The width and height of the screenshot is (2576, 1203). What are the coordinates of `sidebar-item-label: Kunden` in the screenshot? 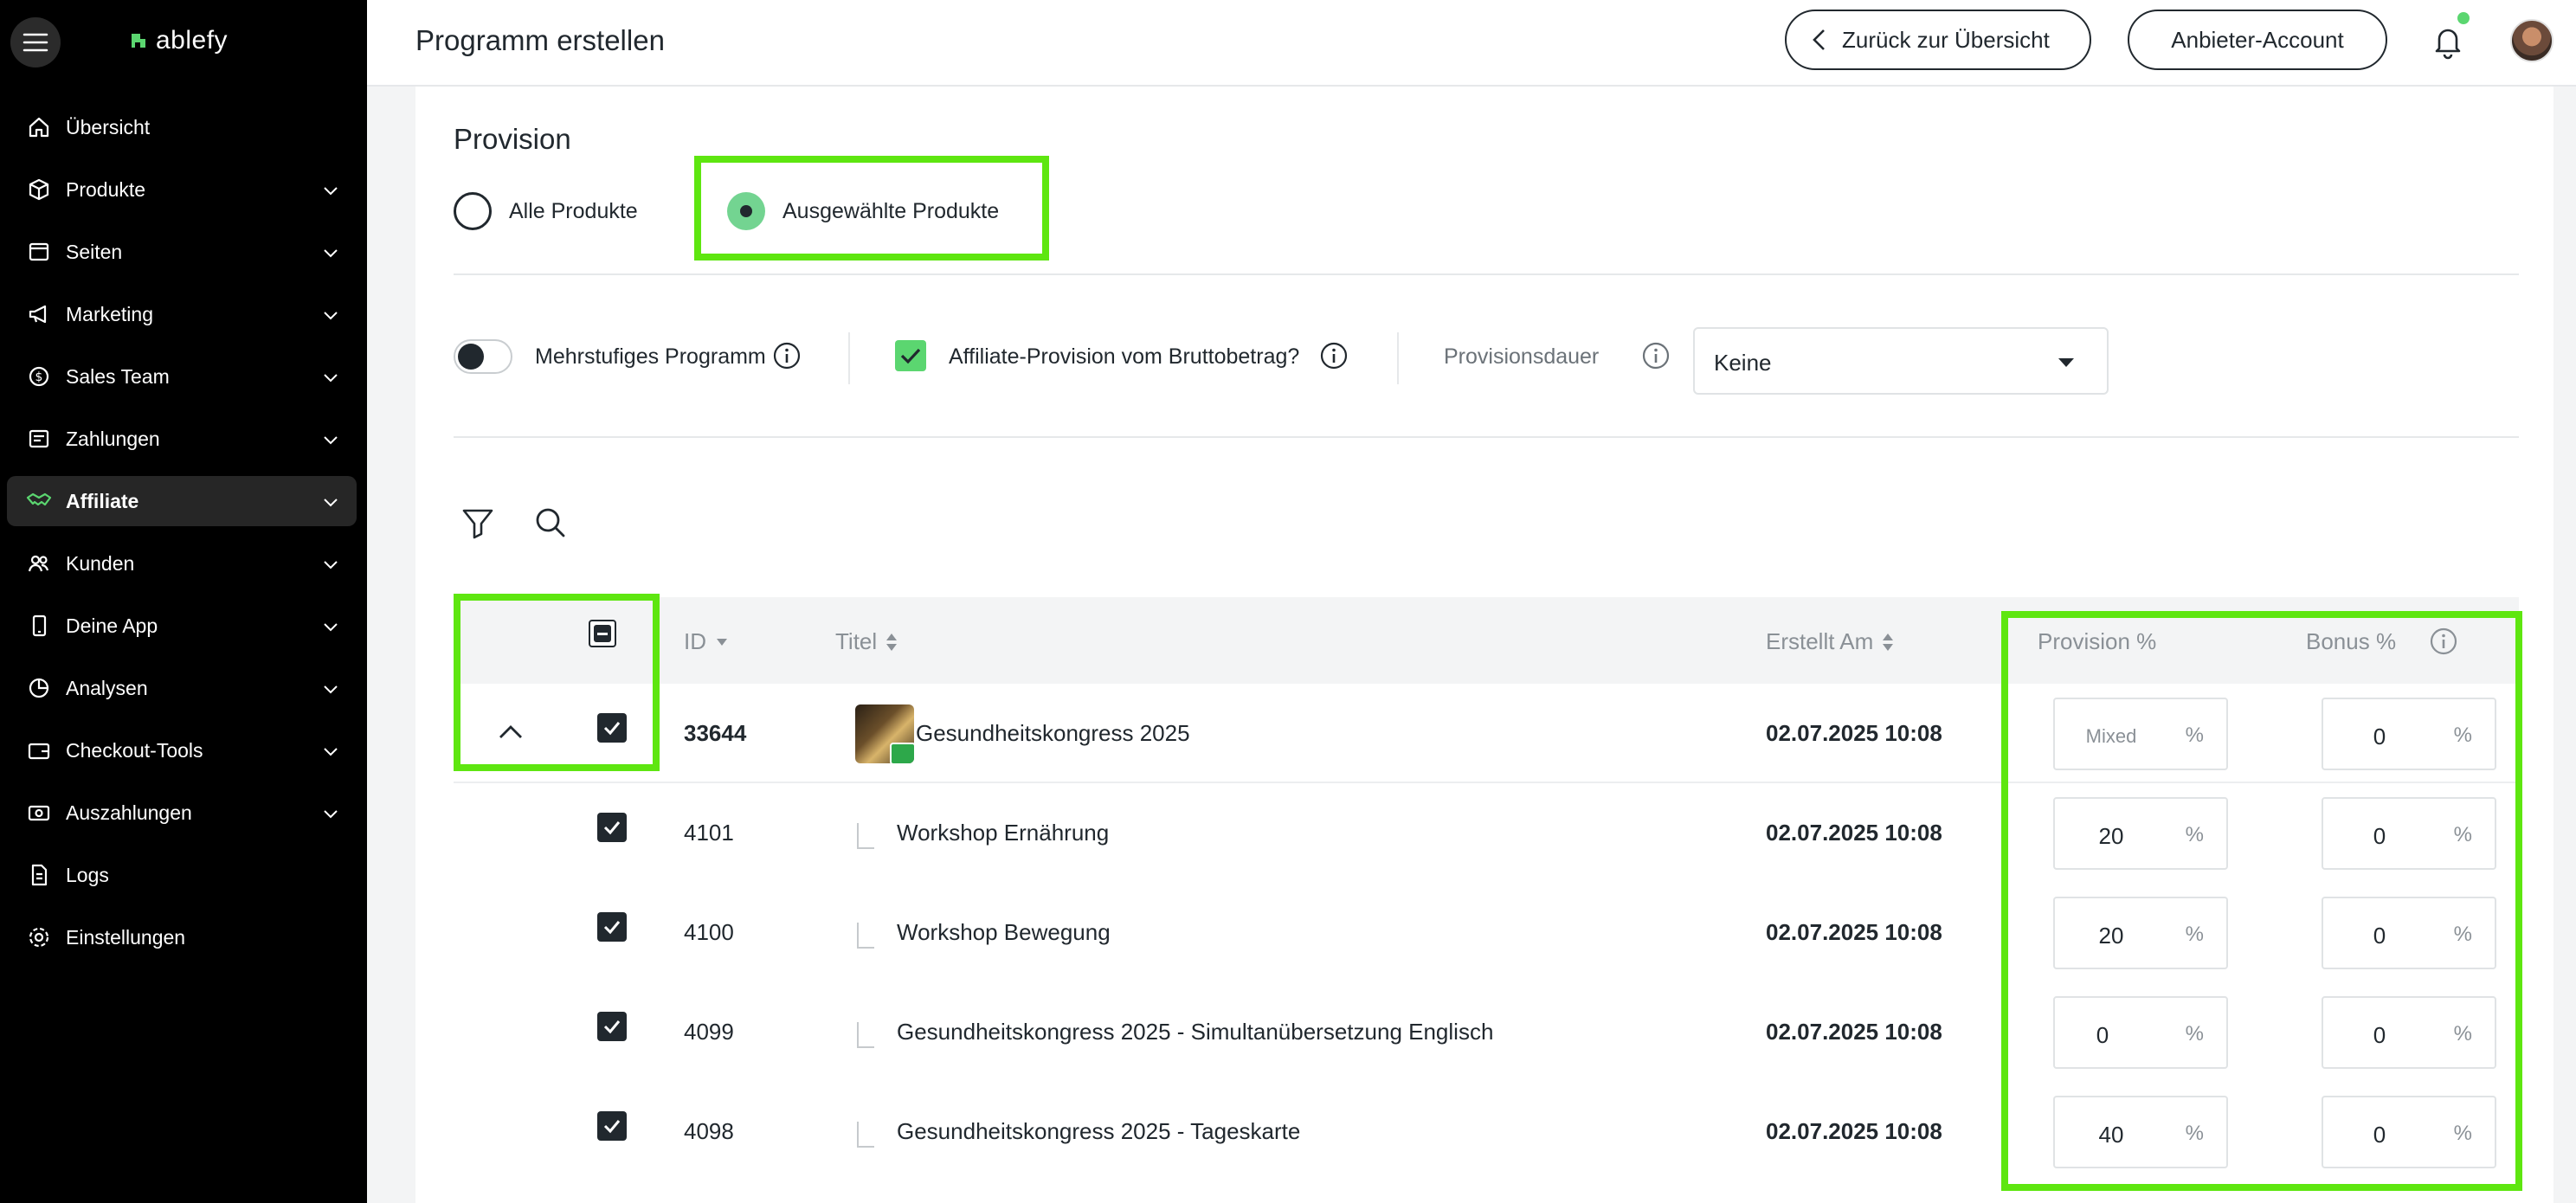 It's located at (100, 563).